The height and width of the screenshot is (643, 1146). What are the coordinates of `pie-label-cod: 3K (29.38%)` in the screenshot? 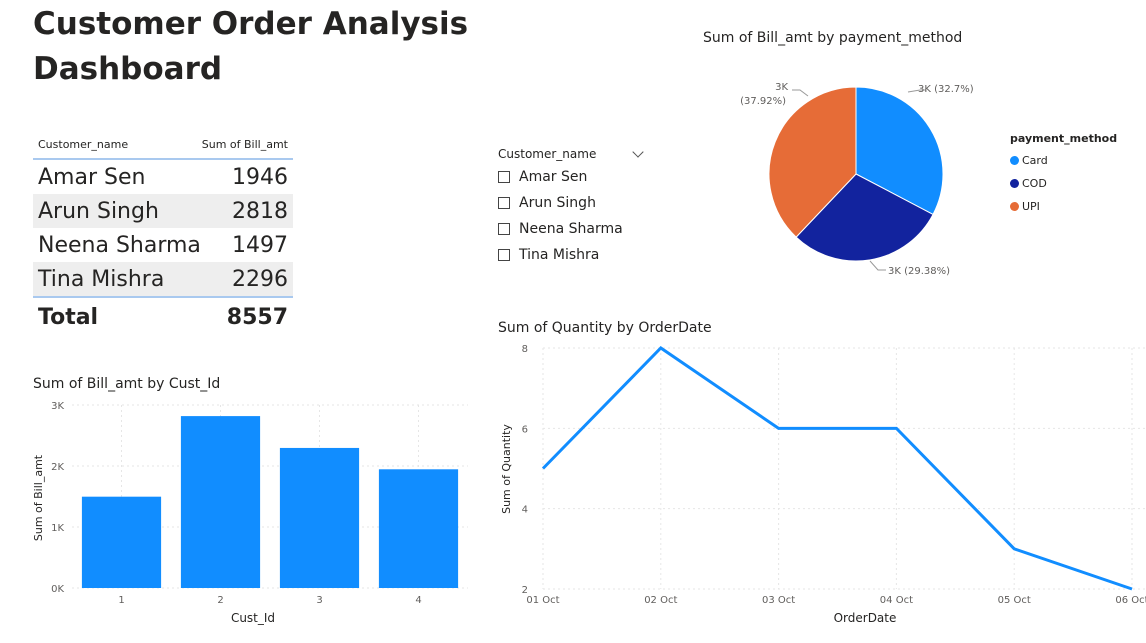 It's located at (909, 268).